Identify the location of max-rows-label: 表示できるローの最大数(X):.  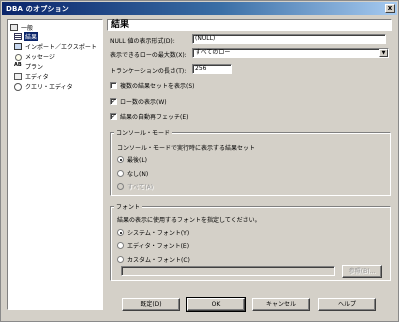
(148, 55).